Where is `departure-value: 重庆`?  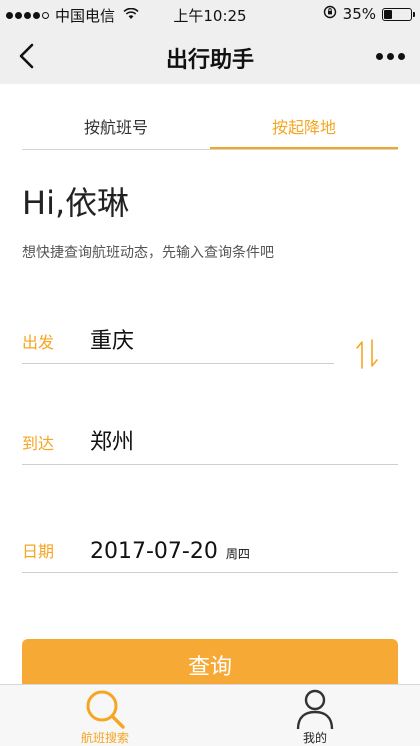 departure-value: 重庆 is located at coordinates (112, 339).